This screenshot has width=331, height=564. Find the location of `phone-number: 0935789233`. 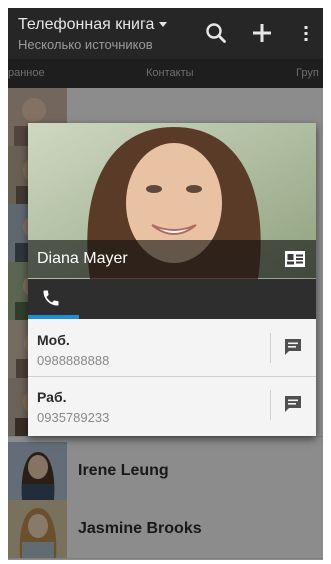

phone-number: 0935789233 is located at coordinates (73, 417).